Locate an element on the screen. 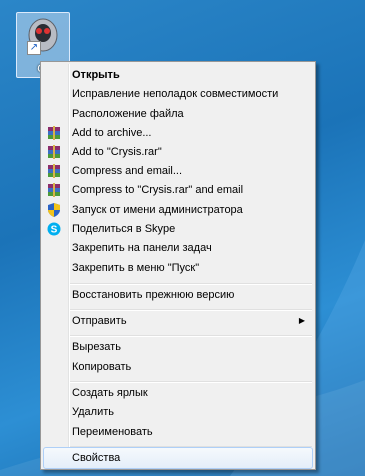  submenu-arrow-icon: ▶ is located at coordinates (301, 320).